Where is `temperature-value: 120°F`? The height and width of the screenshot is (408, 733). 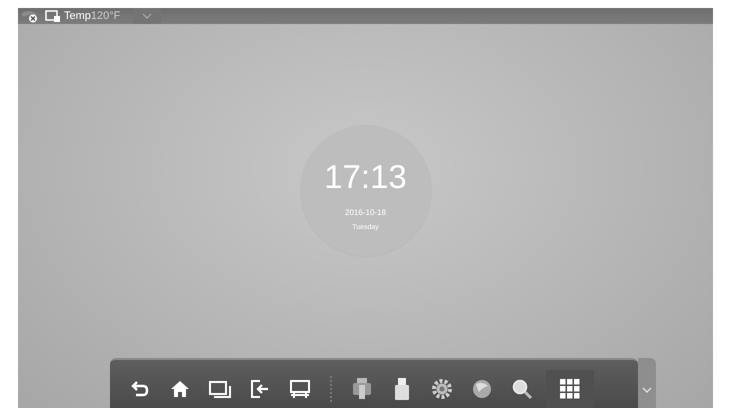 temperature-value: 120°F is located at coordinates (105, 16).